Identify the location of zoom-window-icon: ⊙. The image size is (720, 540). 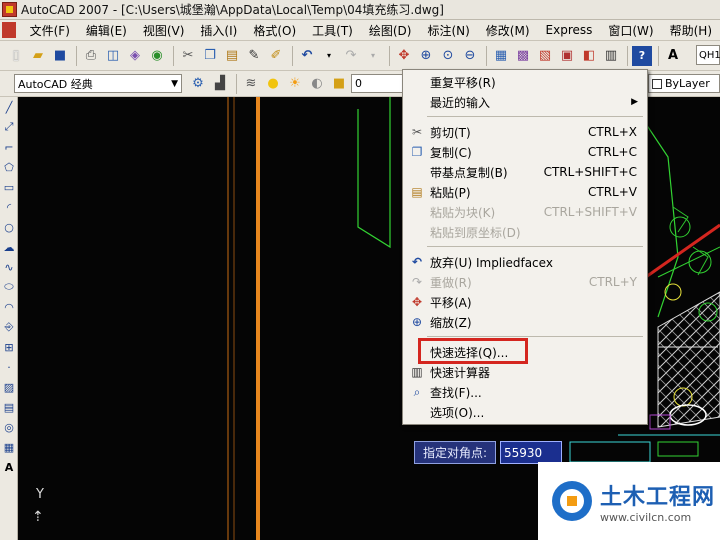
(448, 56).